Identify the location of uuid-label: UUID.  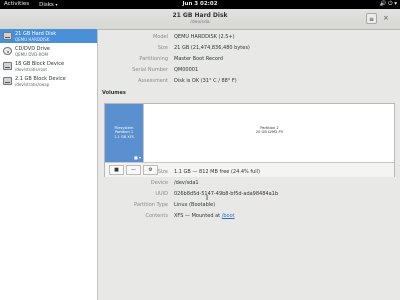
(161, 194).